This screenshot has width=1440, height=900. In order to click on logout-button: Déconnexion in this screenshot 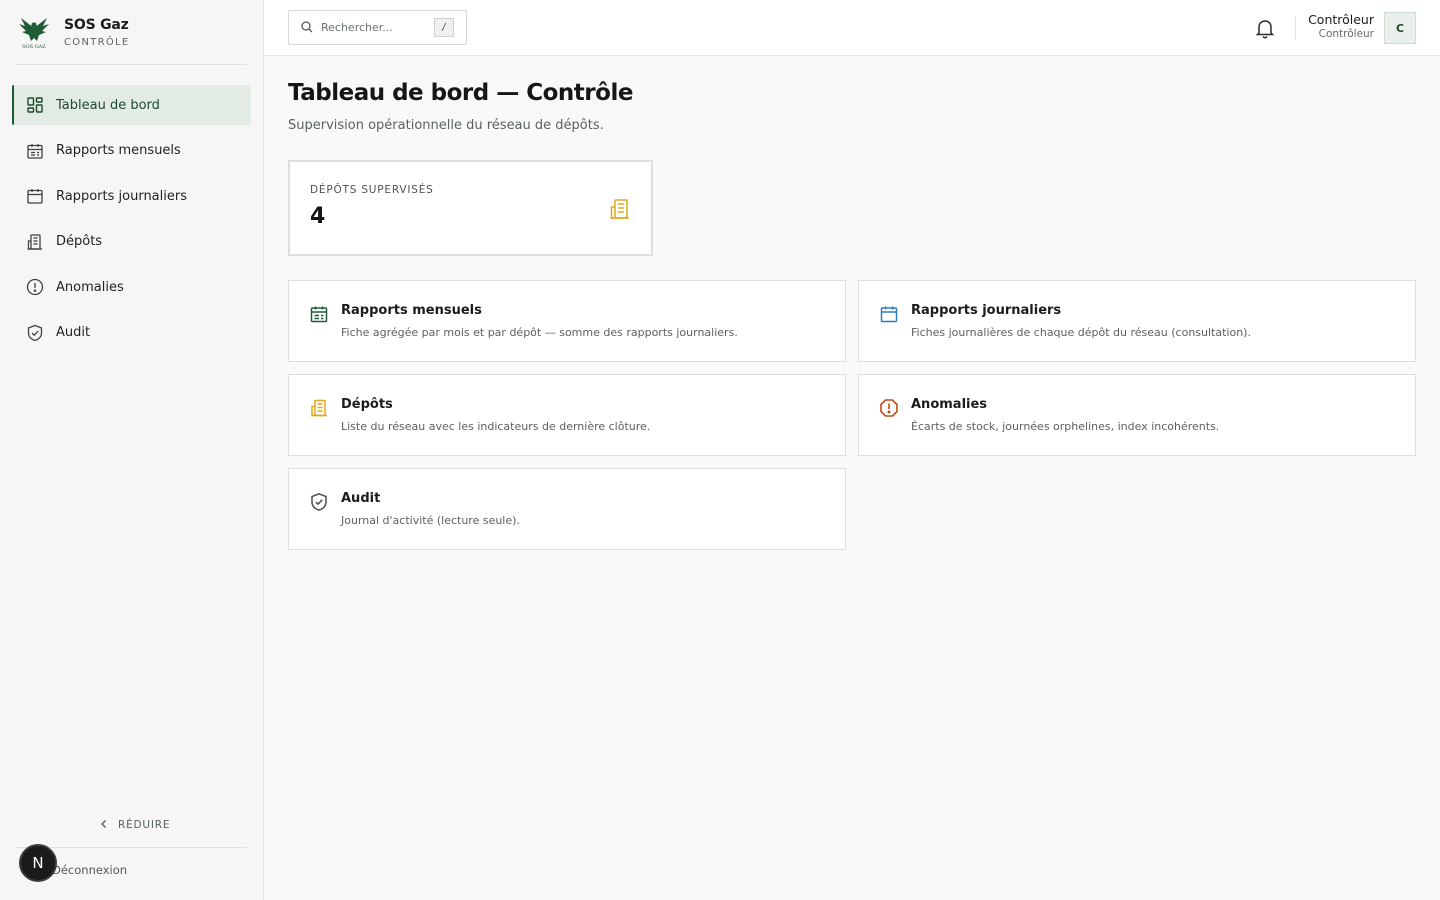, I will do `click(89, 870)`.